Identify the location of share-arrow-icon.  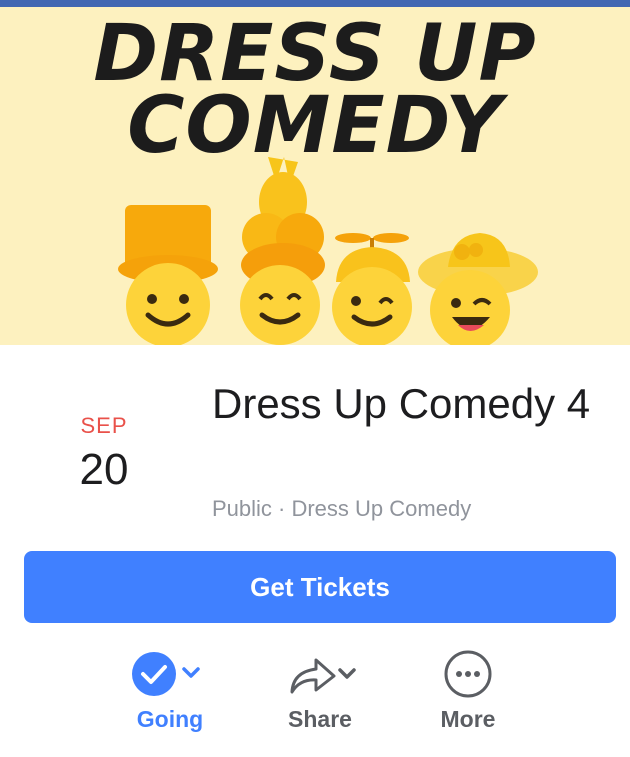
(323, 676).